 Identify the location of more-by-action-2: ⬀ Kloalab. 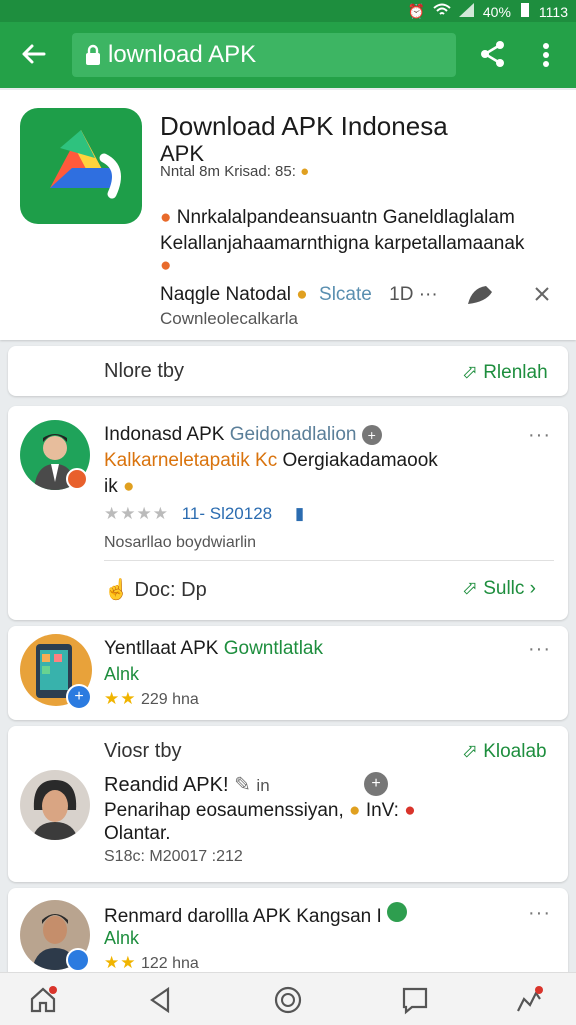
(504, 751).